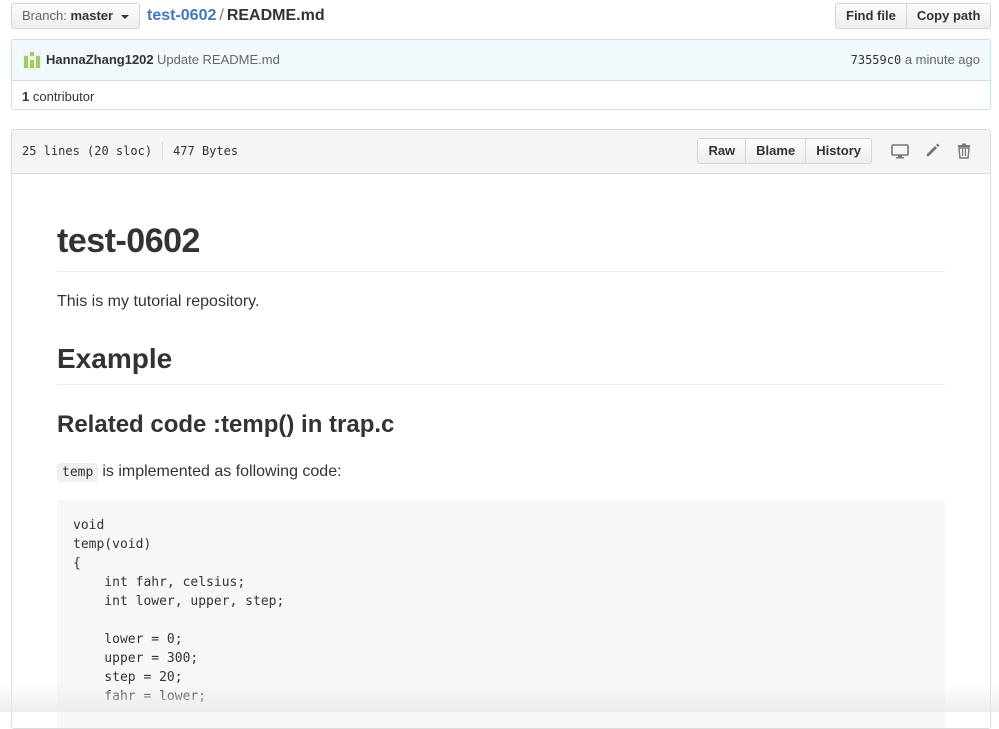 Image resolution: width=999 pixels, height=729 pixels. What do you see at coordinates (100, 59) in the screenshot?
I see `commit-author-link: HannaZhang1202` at bounding box center [100, 59].